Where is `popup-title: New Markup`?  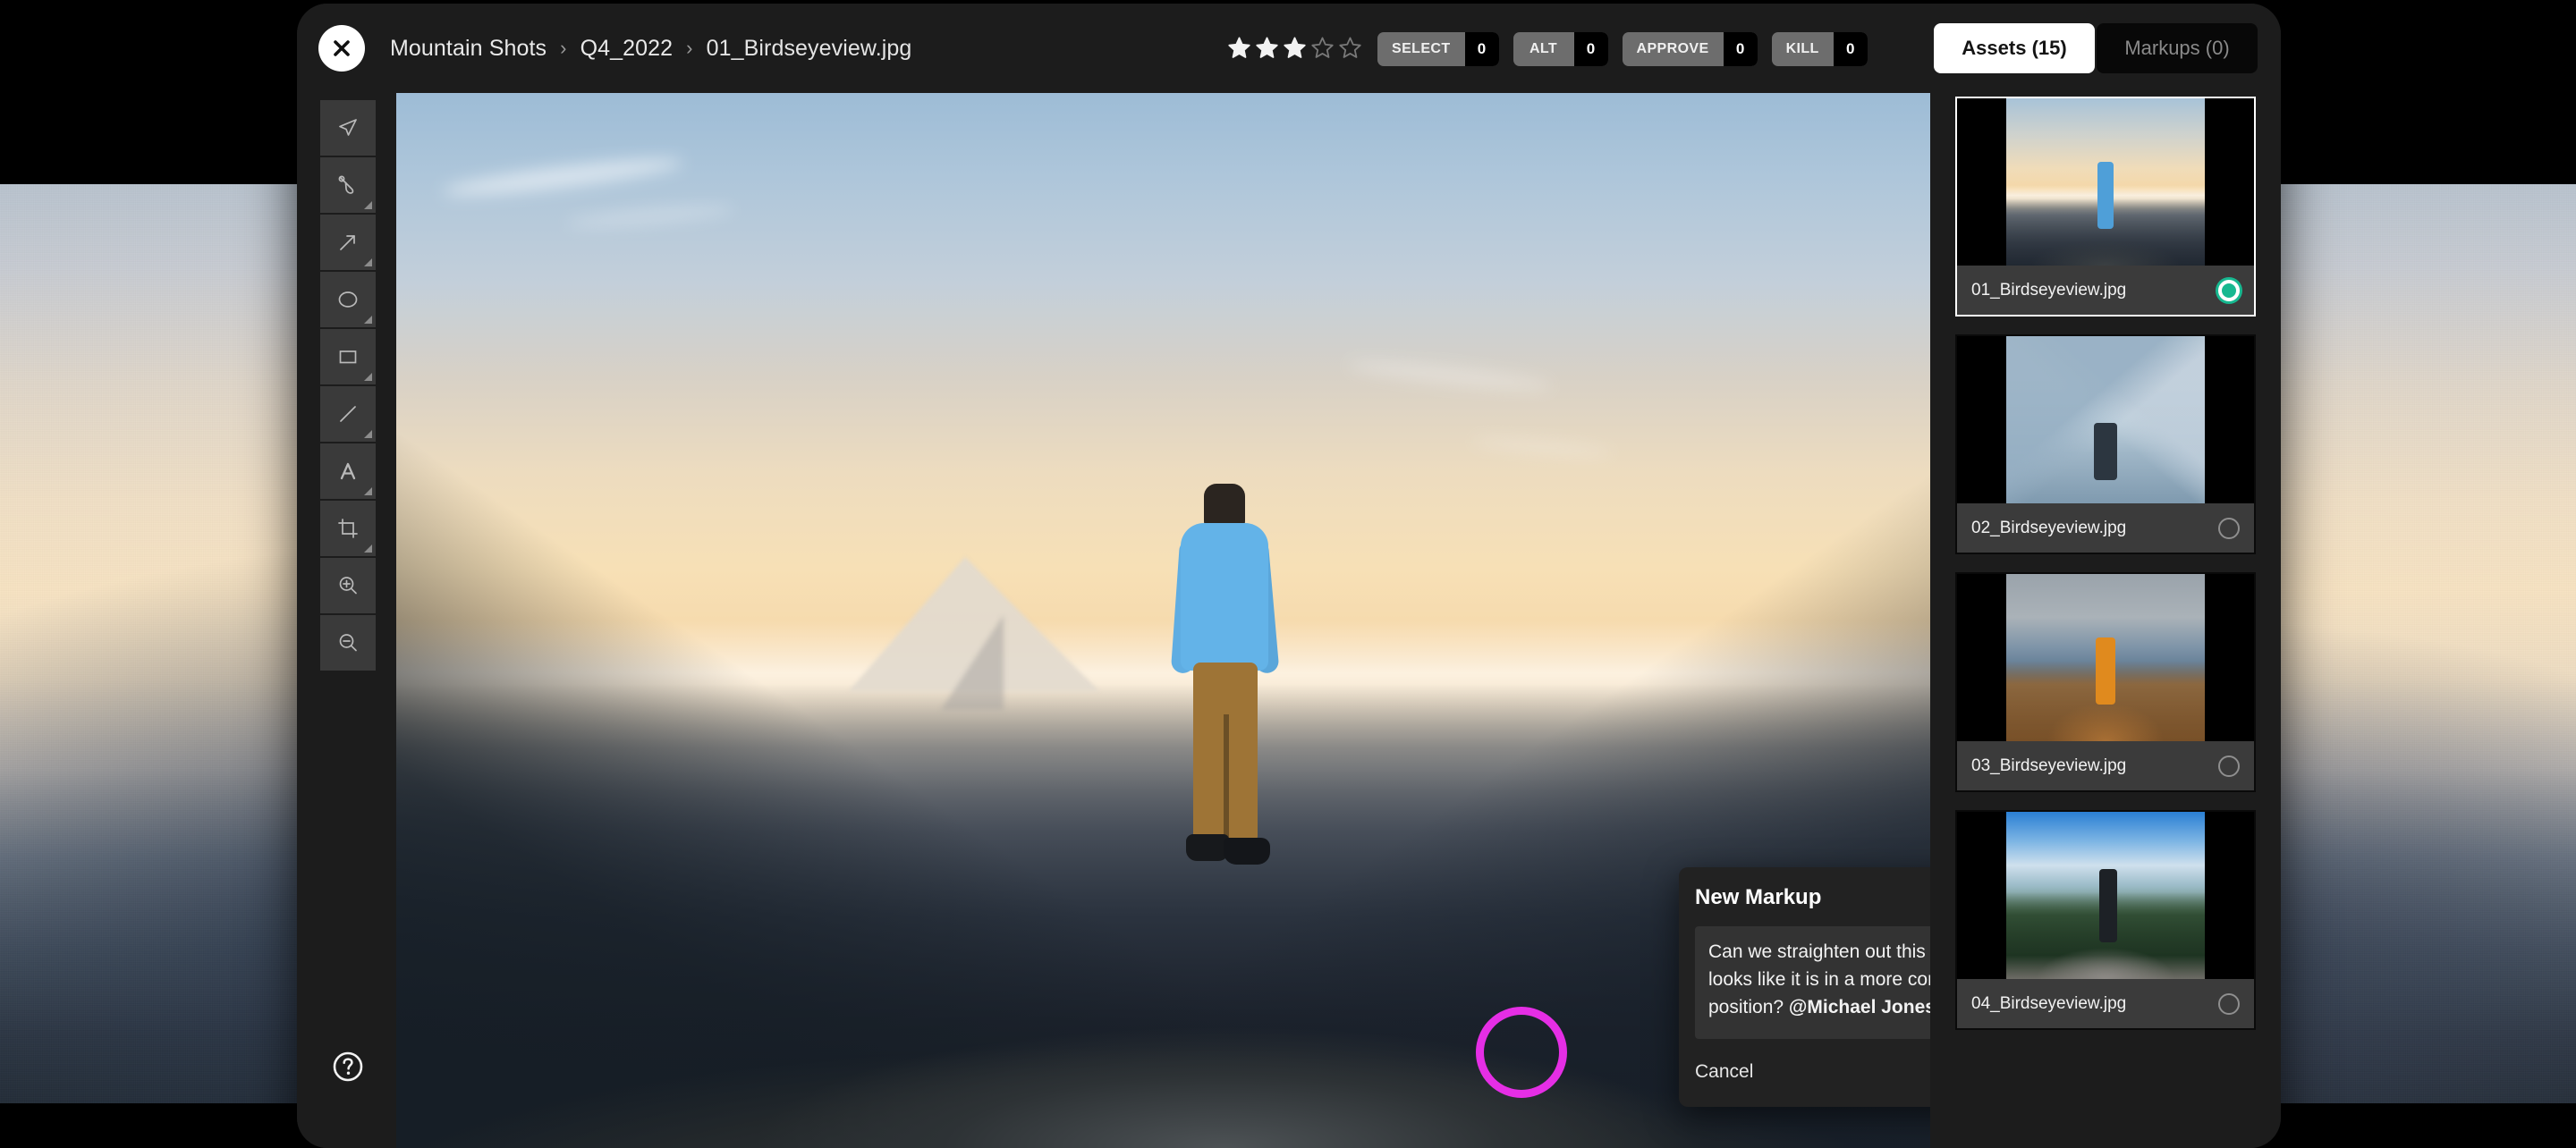
popup-title: New Markup is located at coordinates (1758, 897).